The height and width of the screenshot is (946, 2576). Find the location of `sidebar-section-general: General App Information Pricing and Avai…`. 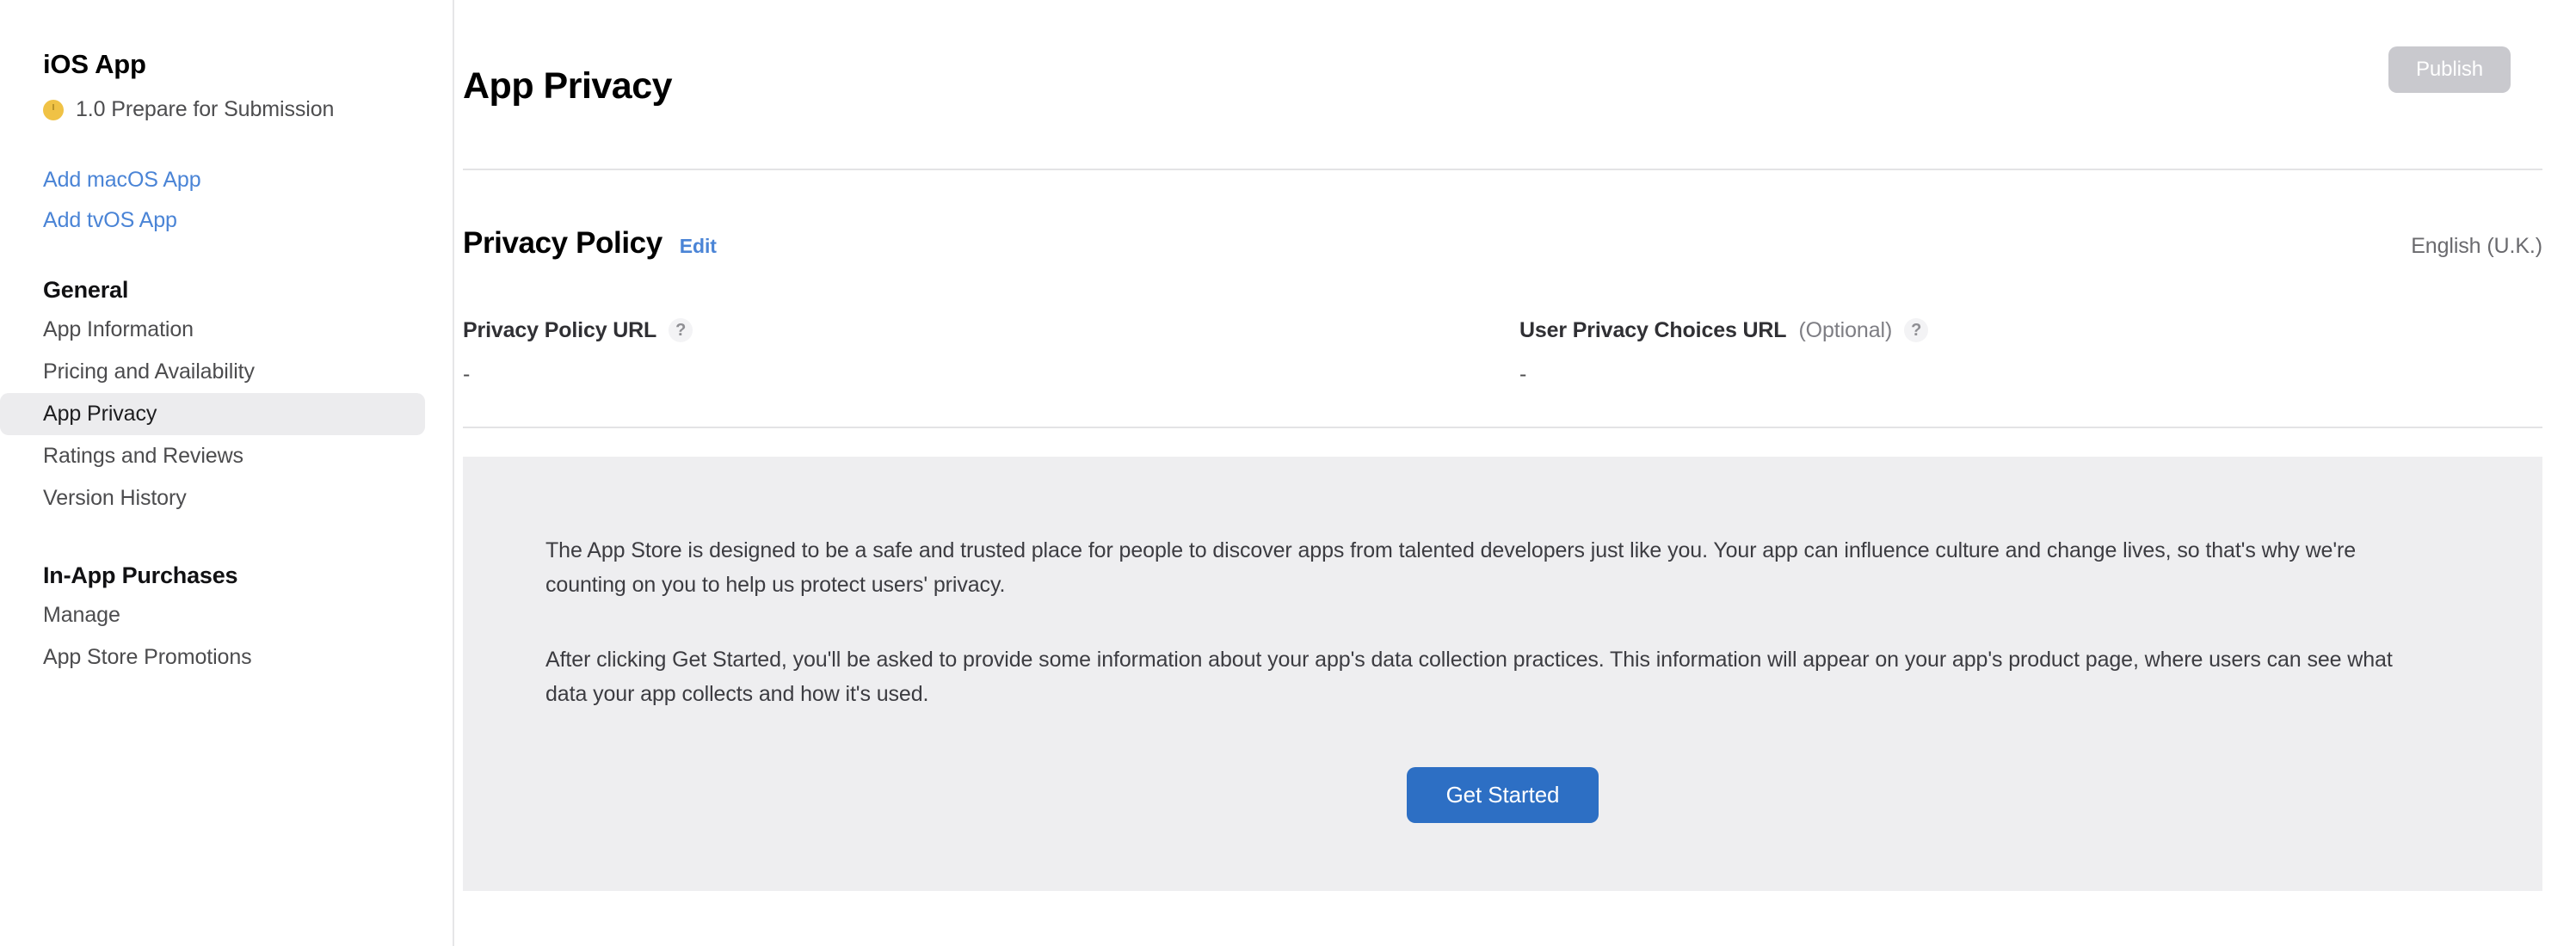

sidebar-section-general: General App Information Pricing and Avai… is located at coordinates (227, 398).